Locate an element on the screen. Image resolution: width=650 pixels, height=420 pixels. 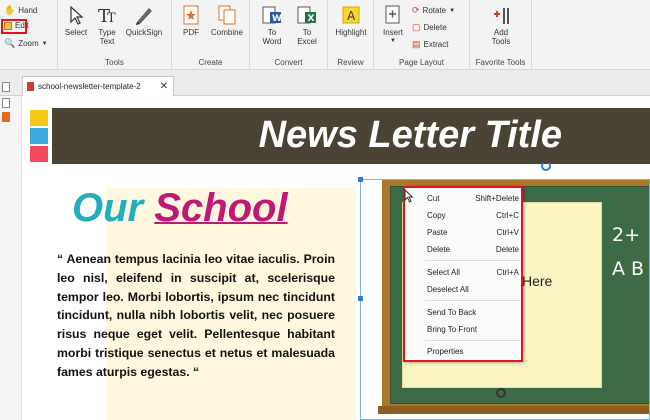
svg-text: A is located at coordinates (351, 16).